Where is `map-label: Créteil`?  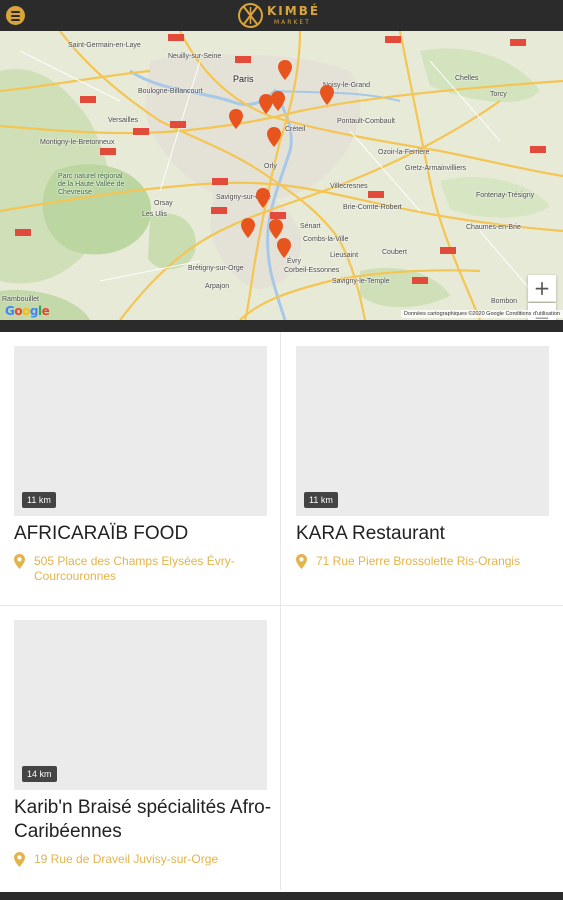 map-label: Créteil is located at coordinates (295, 129).